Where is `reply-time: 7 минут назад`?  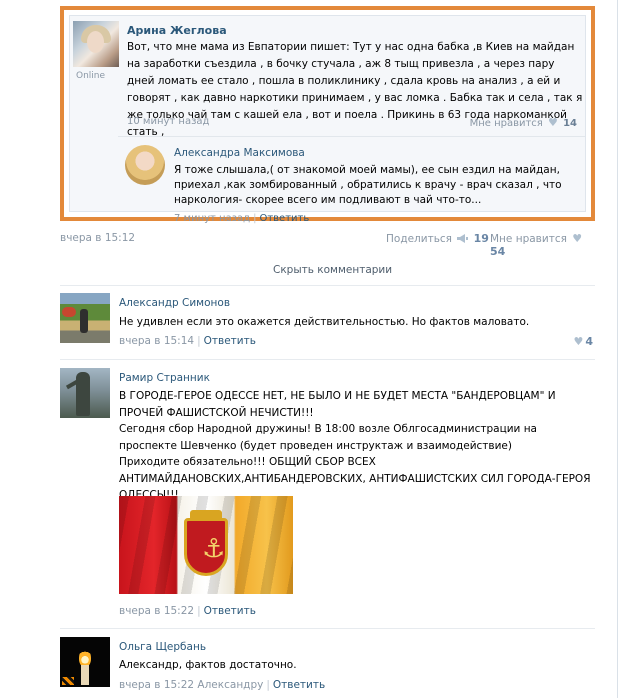 reply-time: 7 минут назад is located at coordinates (212, 218).